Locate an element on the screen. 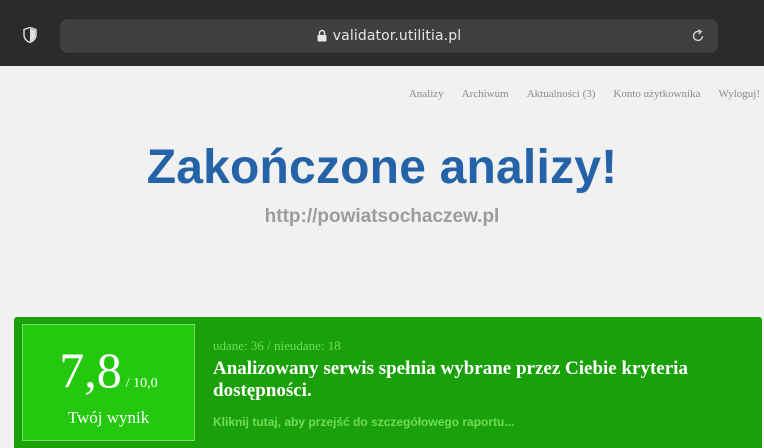  browser-toolbar: validator.utilitia.pl is located at coordinates (382, 33).